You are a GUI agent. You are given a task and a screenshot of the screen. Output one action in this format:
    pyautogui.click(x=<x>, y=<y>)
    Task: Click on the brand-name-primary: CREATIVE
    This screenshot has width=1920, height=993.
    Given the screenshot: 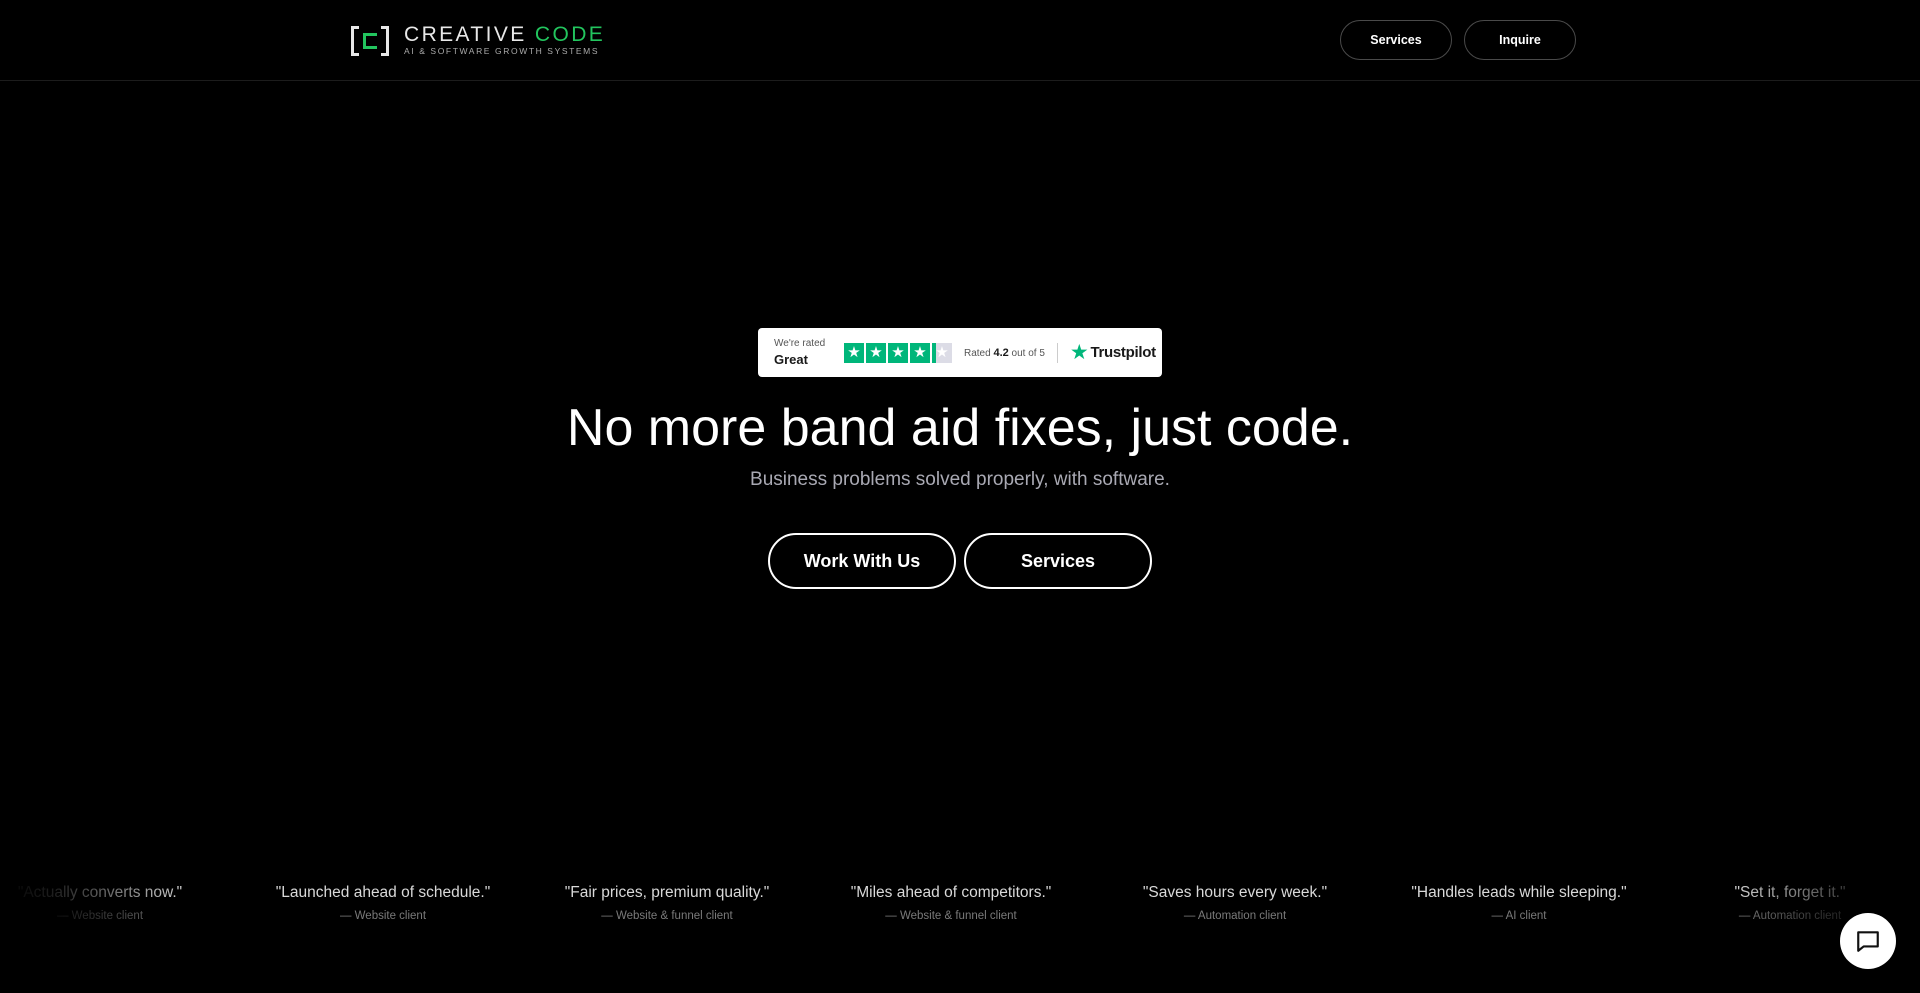 What is the action you would take?
    pyautogui.click(x=465, y=34)
    